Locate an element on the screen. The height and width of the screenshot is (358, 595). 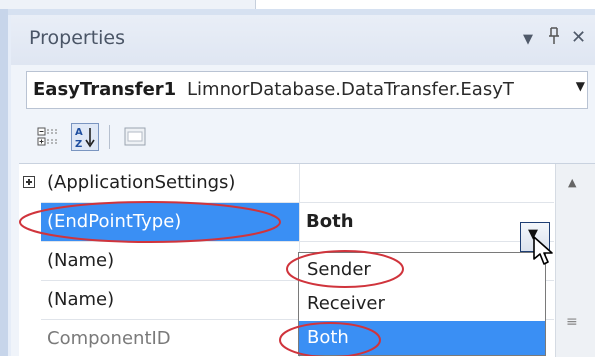
categorized-icon is located at coordinates (48, 136).